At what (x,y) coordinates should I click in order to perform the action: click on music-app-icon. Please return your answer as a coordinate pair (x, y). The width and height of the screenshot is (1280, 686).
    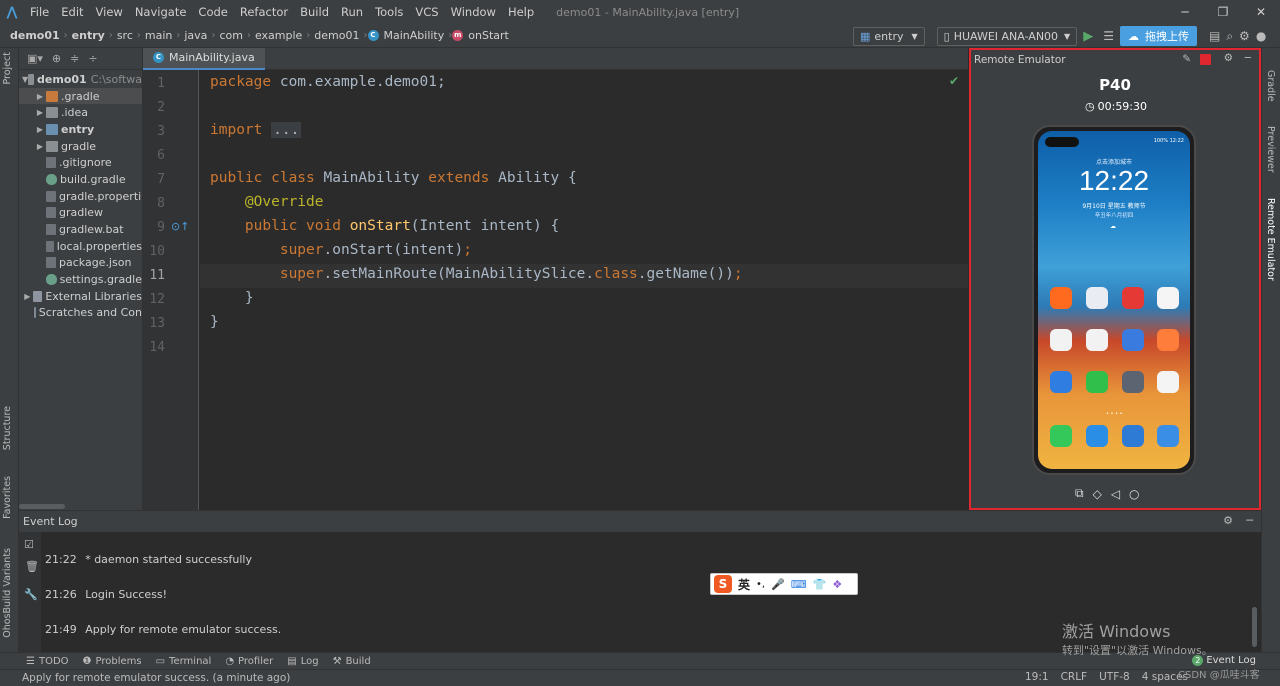
    Looking at the image, I should click on (1097, 298).